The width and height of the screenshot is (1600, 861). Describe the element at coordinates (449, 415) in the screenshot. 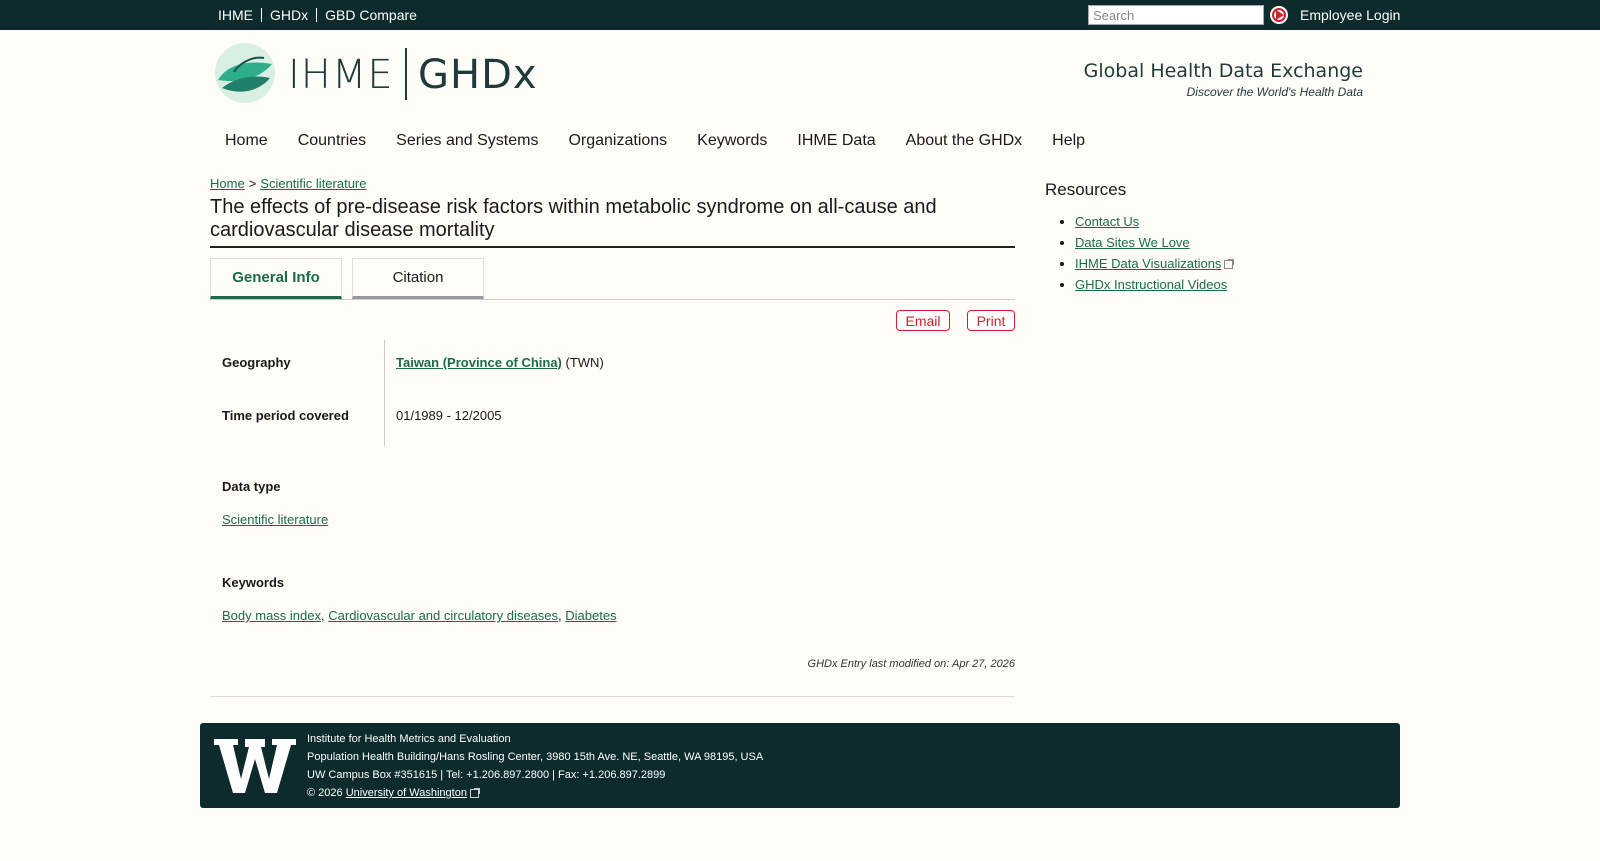

I see `time-period-value: 01/1989 - 12/2005` at that location.